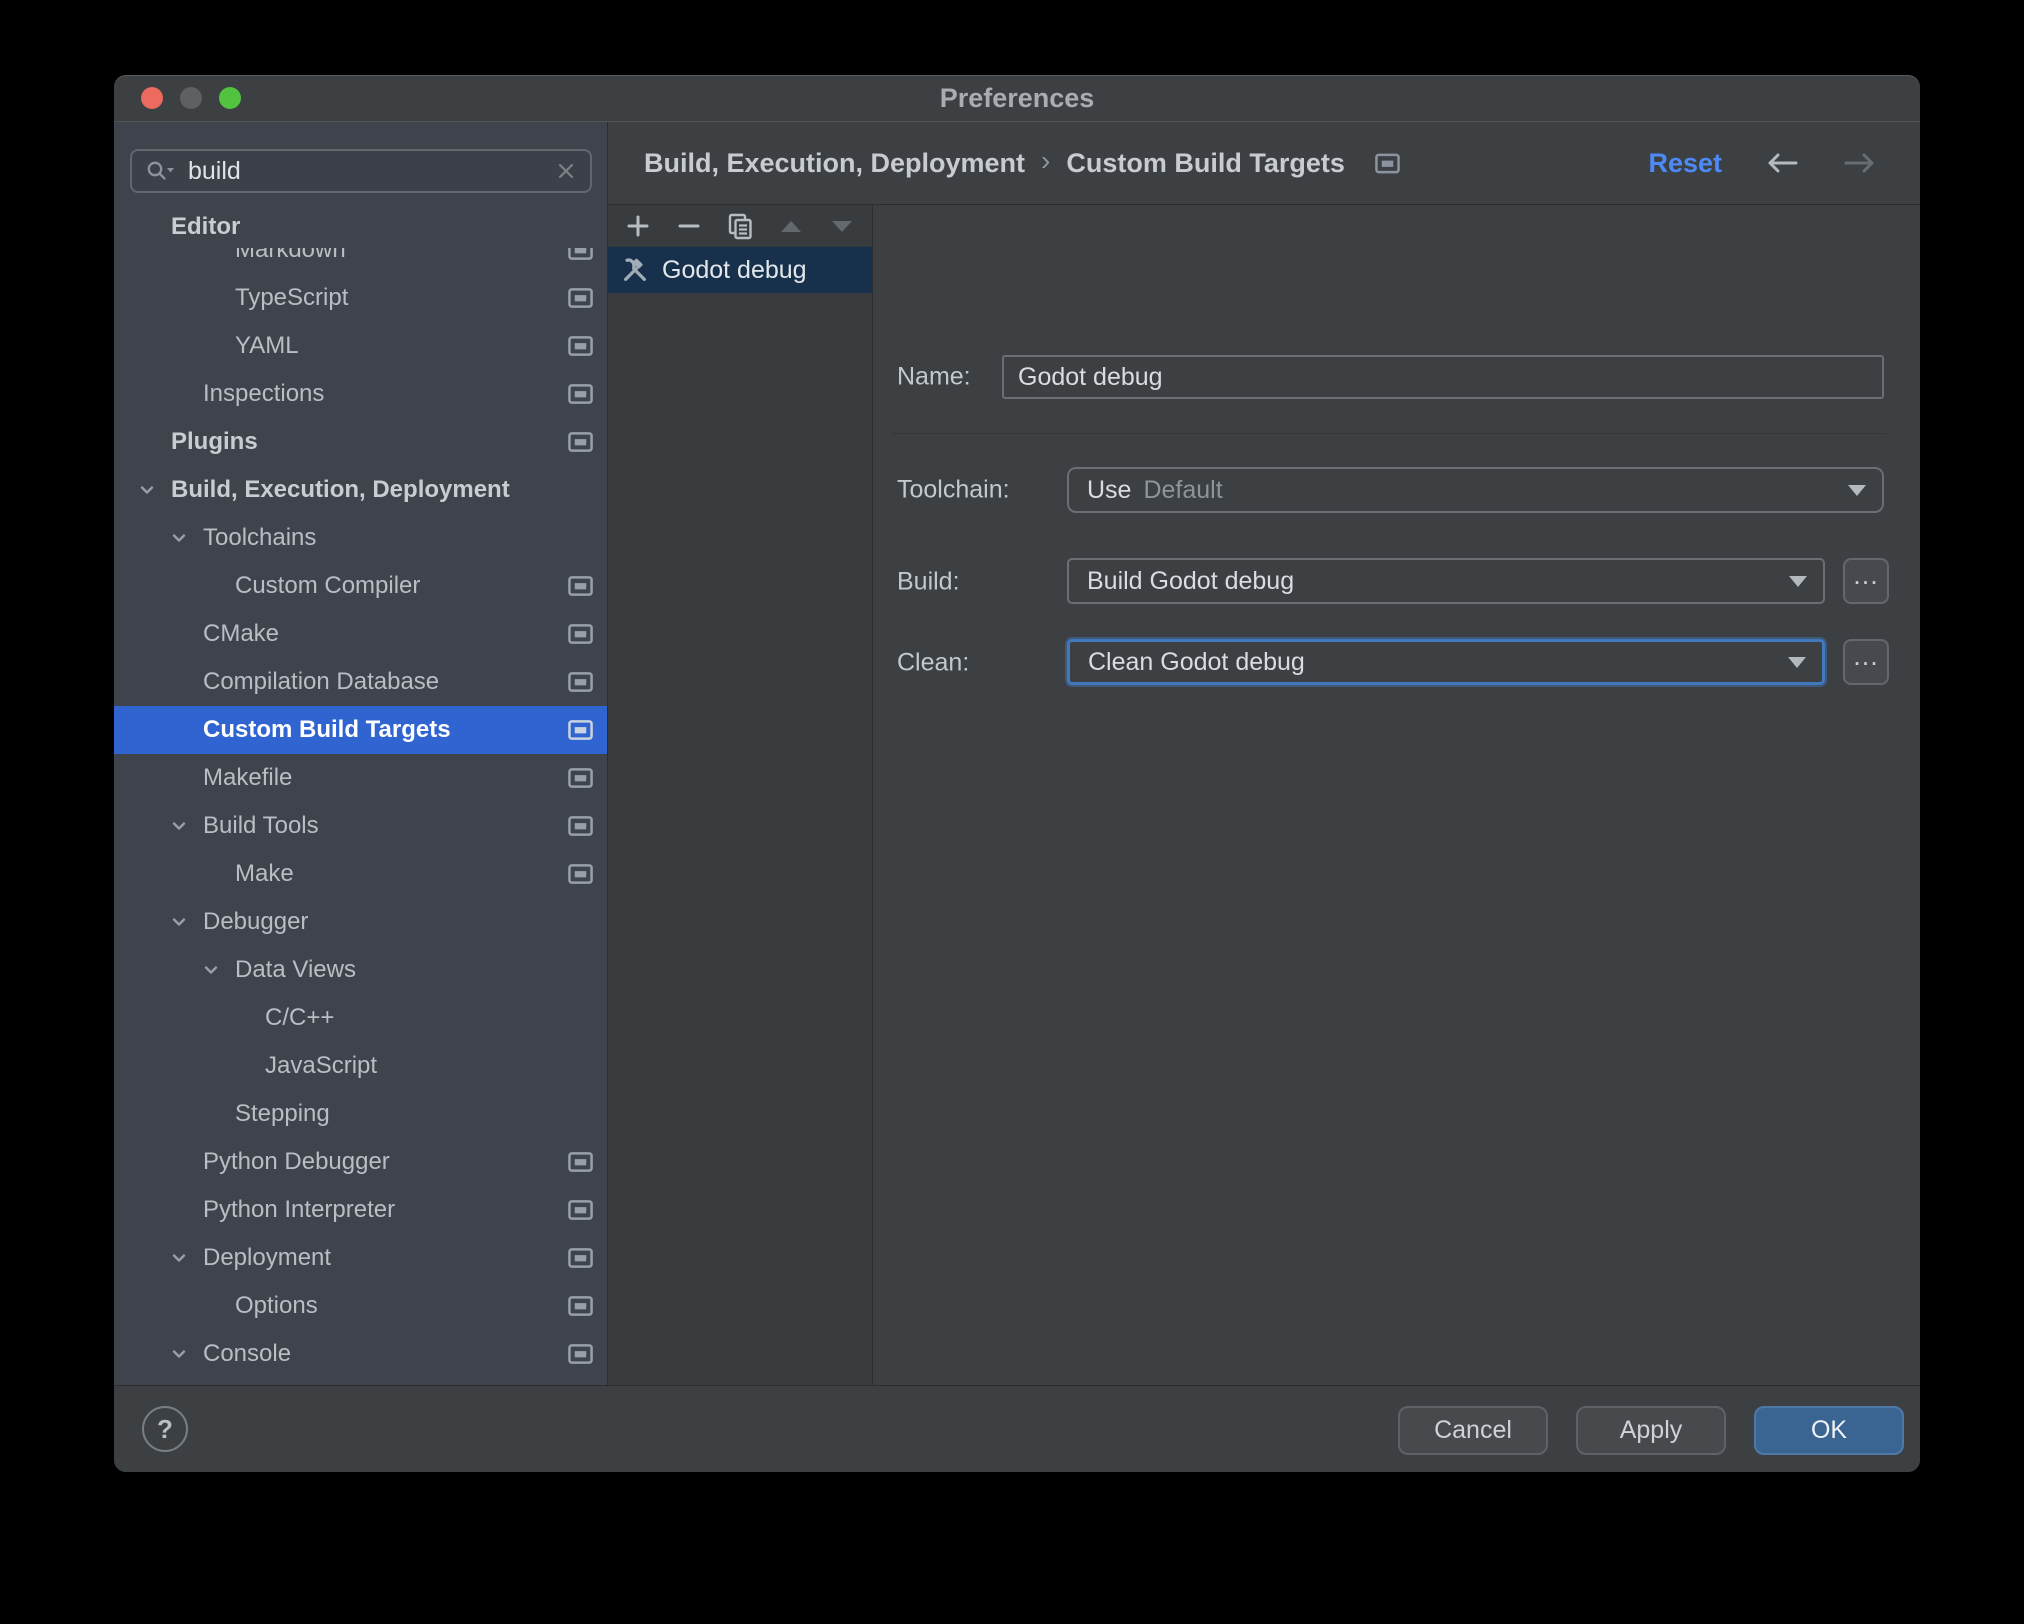 The image size is (2024, 1624). I want to click on toolchain-label: Toolchain:, so click(953, 489).